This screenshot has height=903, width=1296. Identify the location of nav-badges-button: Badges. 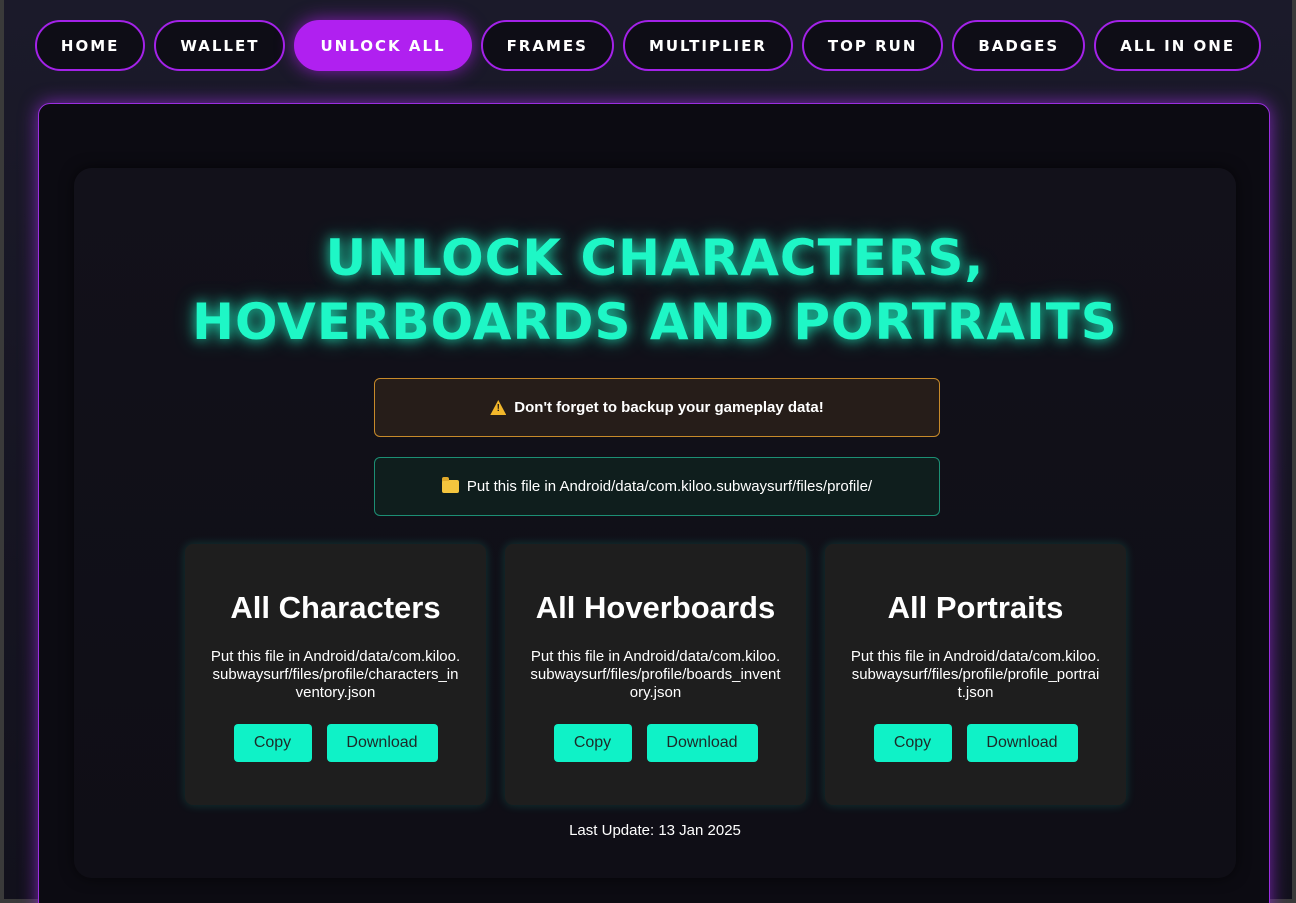
(1019, 45).